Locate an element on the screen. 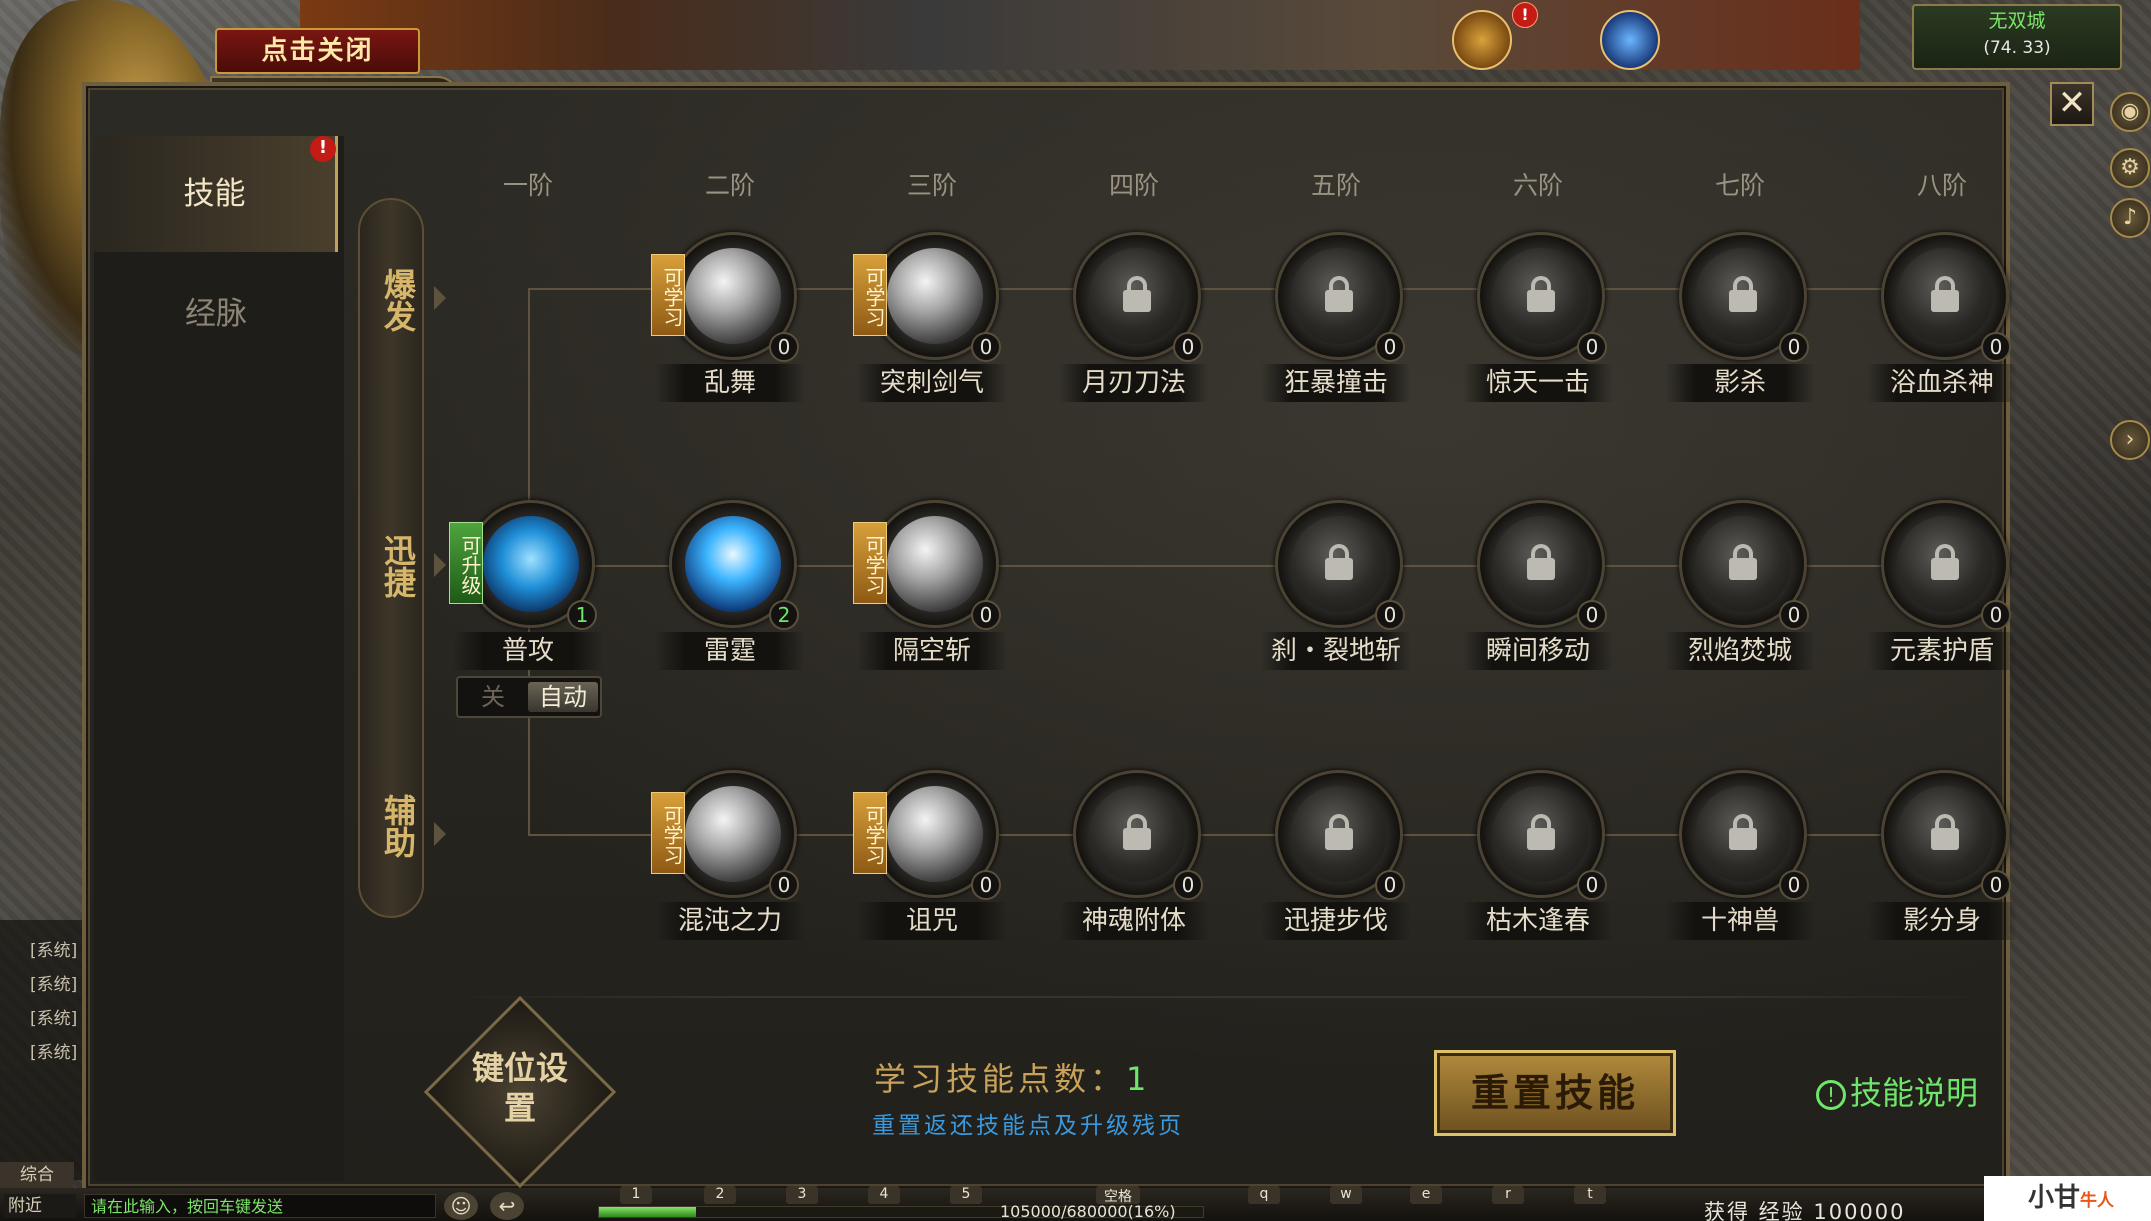  skill-help-link: ! 技能说明 is located at coordinates (1897, 1091).